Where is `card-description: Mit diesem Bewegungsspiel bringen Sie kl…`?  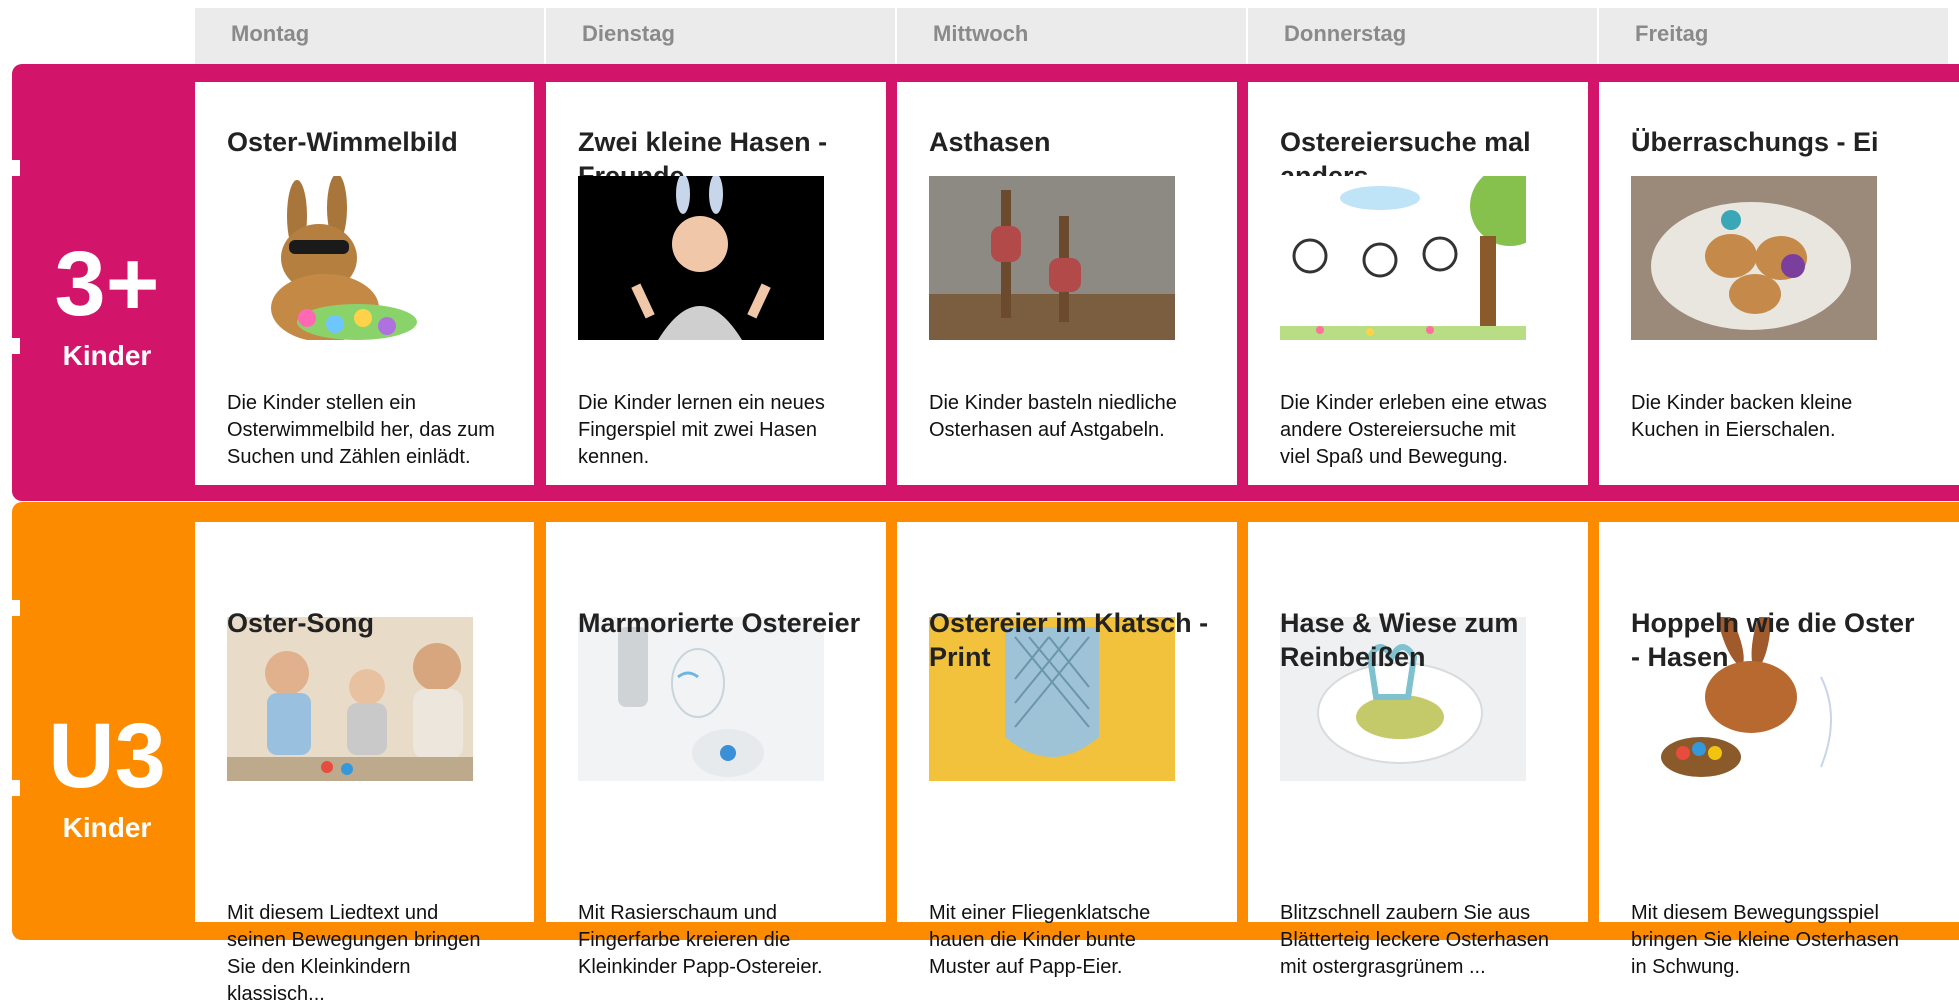 card-description: Mit diesem Bewegungsspiel bringen Sie kl… is located at coordinates (1765, 940).